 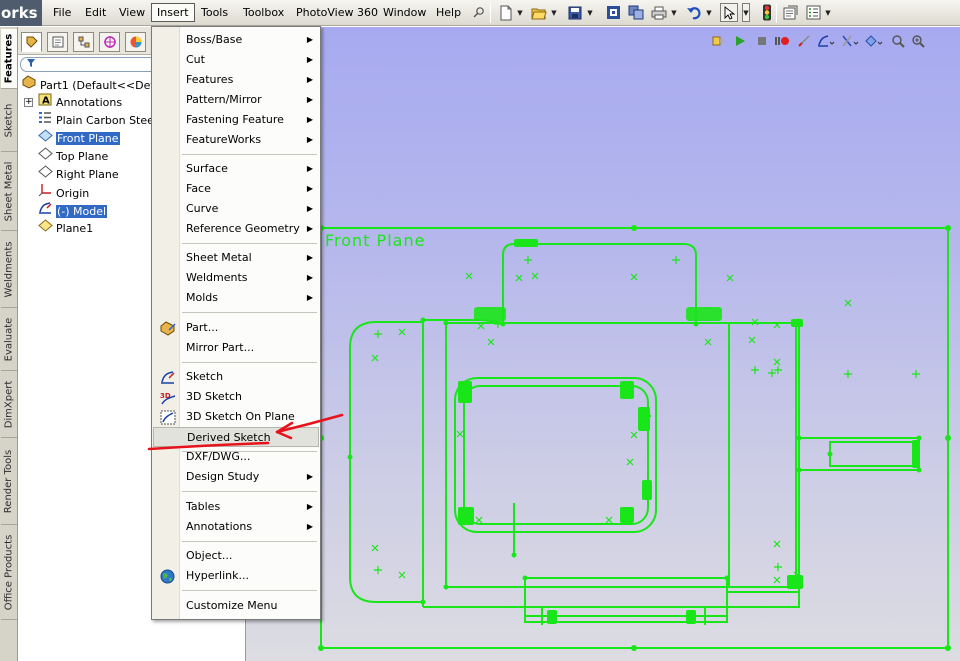 I want to click on select-arrow-icon, so click(x=729, y=12).